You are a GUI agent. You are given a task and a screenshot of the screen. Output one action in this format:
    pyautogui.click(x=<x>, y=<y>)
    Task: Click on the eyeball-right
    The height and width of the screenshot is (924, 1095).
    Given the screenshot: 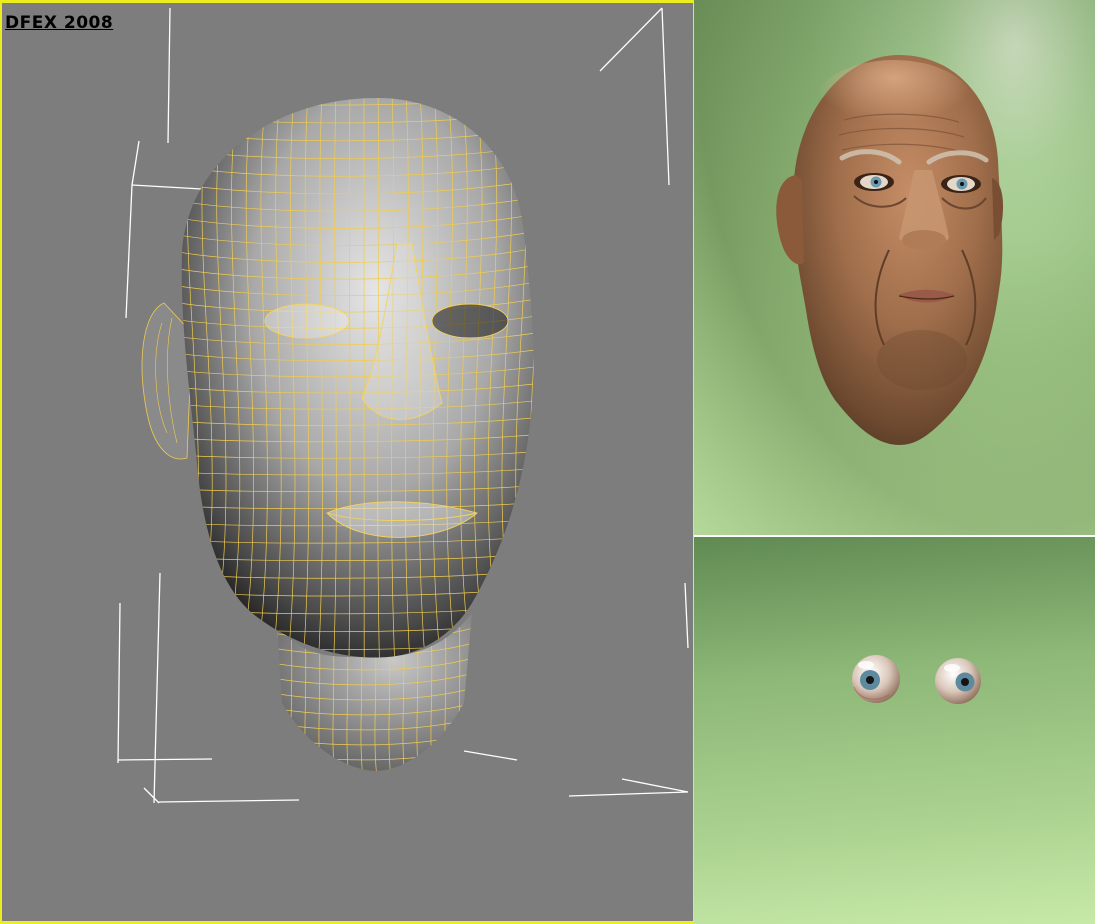 What is the action you would take?
    pyautogui.click(x=958, y=681)
    